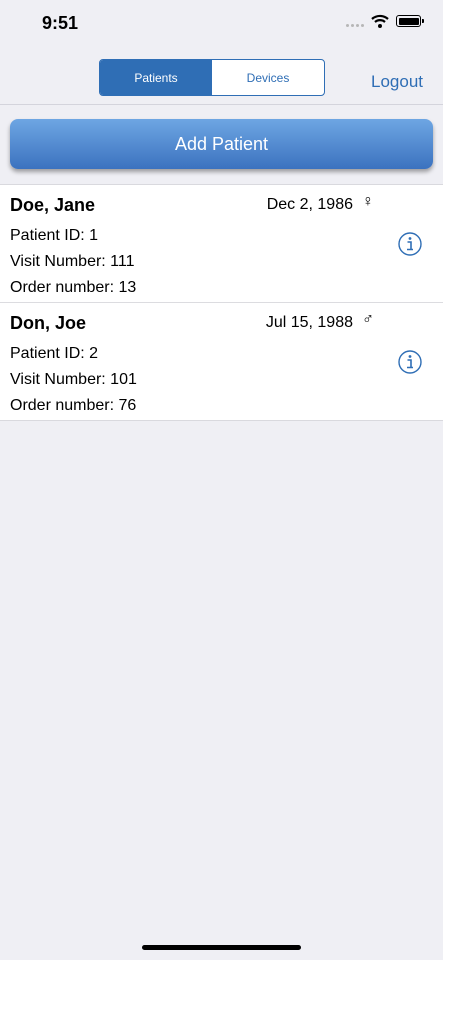 This screenshot has width=471, height=1024. I want to click on tab-patients: Patients, so click(156, 77).